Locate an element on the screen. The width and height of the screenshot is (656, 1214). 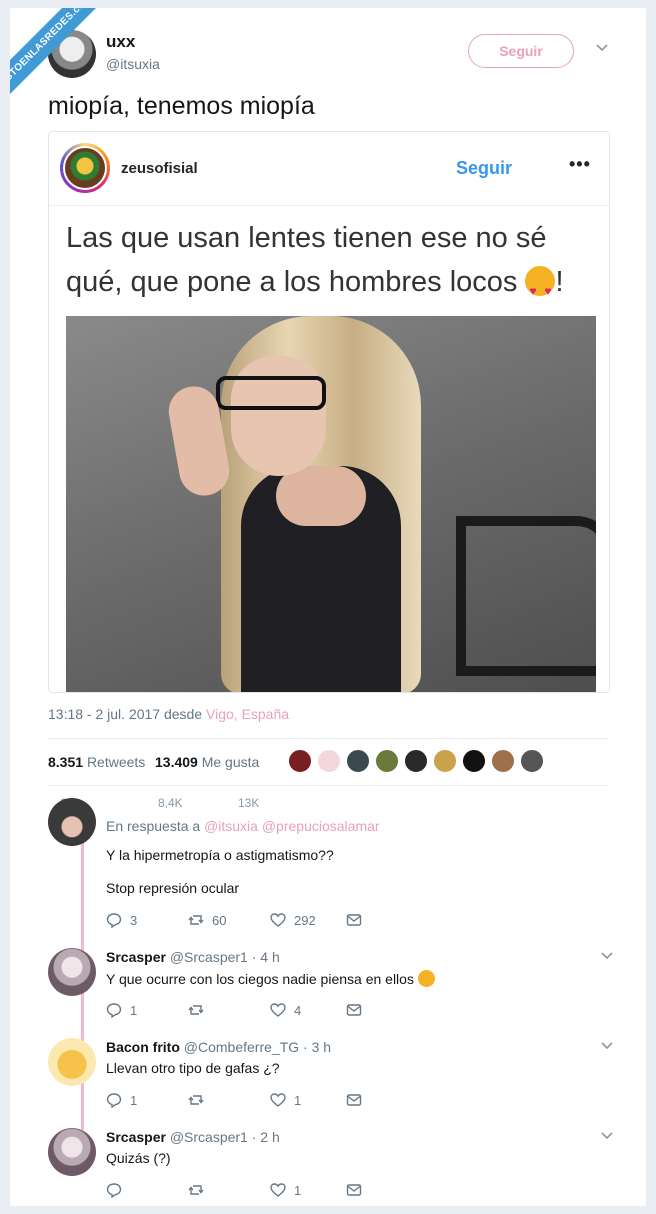
like-count: 4 is located at coordinates (298, 1010).